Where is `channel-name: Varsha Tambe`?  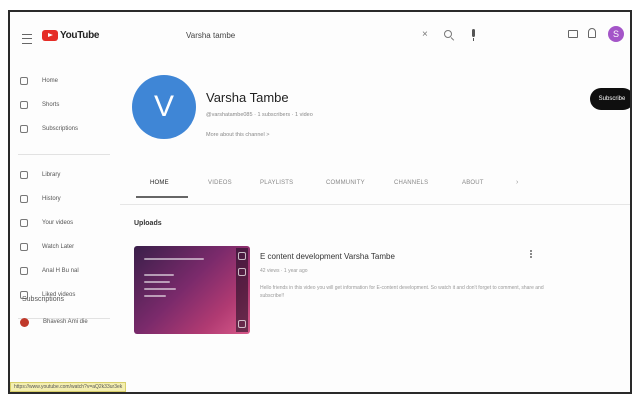 channel-name: Varsha Tambe is located at coordinates (247, 97).